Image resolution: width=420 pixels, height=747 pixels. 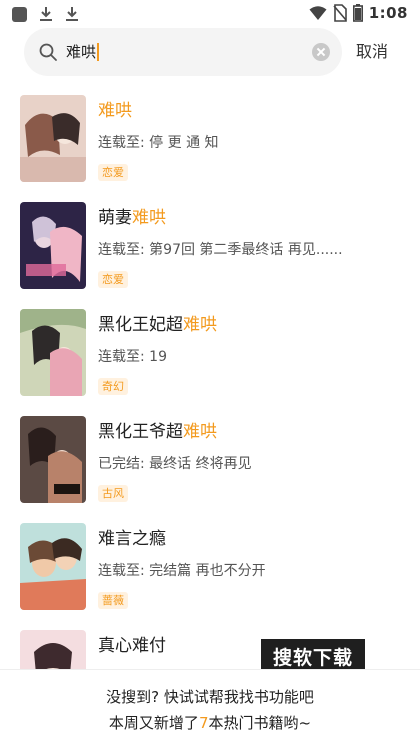 I want to click on find-book-prompt: 没搜到? 快试试帮我找书功能吧 本周又新增了7本热门书籍哟~, so click(x=210, y=708).